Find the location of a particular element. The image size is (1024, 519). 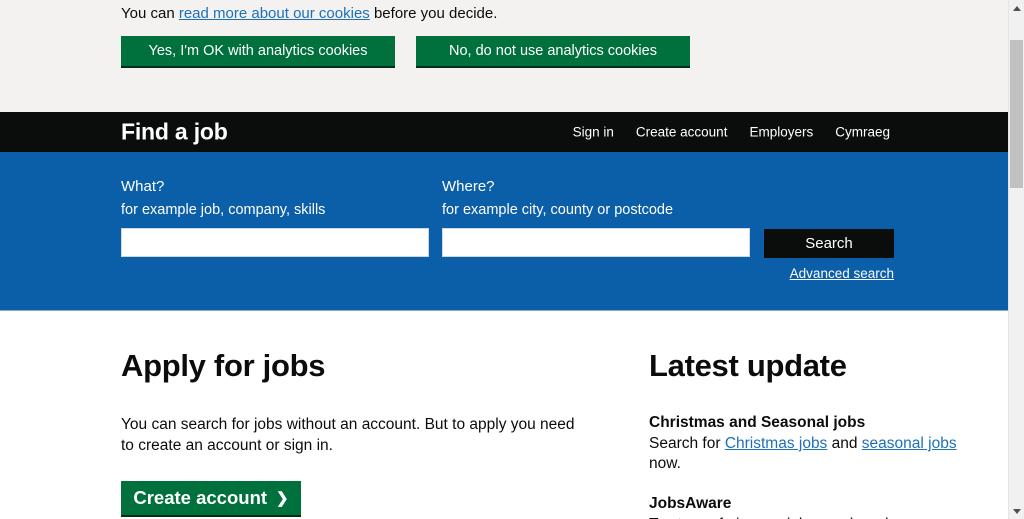

cookie-text-after: before you decide. is located at coordinates (433, 13).